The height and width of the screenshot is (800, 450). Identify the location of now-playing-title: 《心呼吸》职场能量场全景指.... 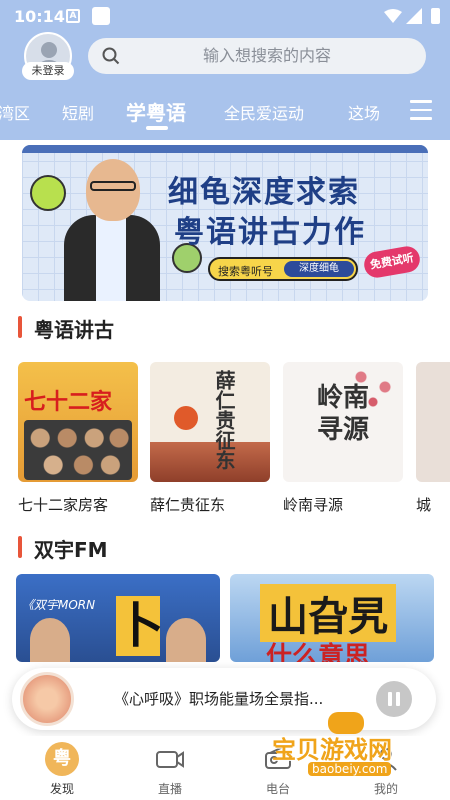
(218, 698).